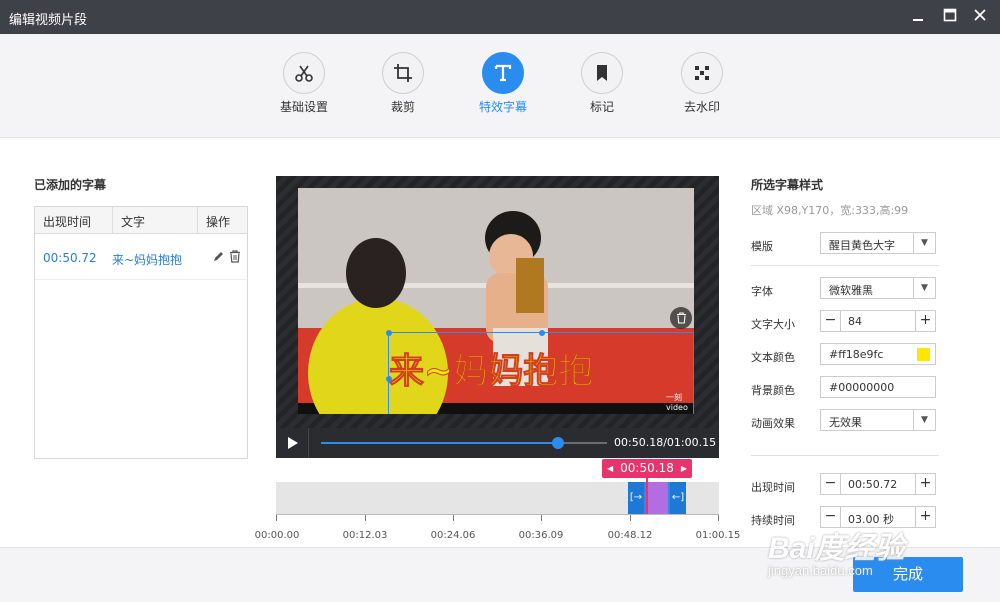 The width and height of the screenshot is (1000, 602). I want to click on tab-crop: 裁剪, so click(403, 83).